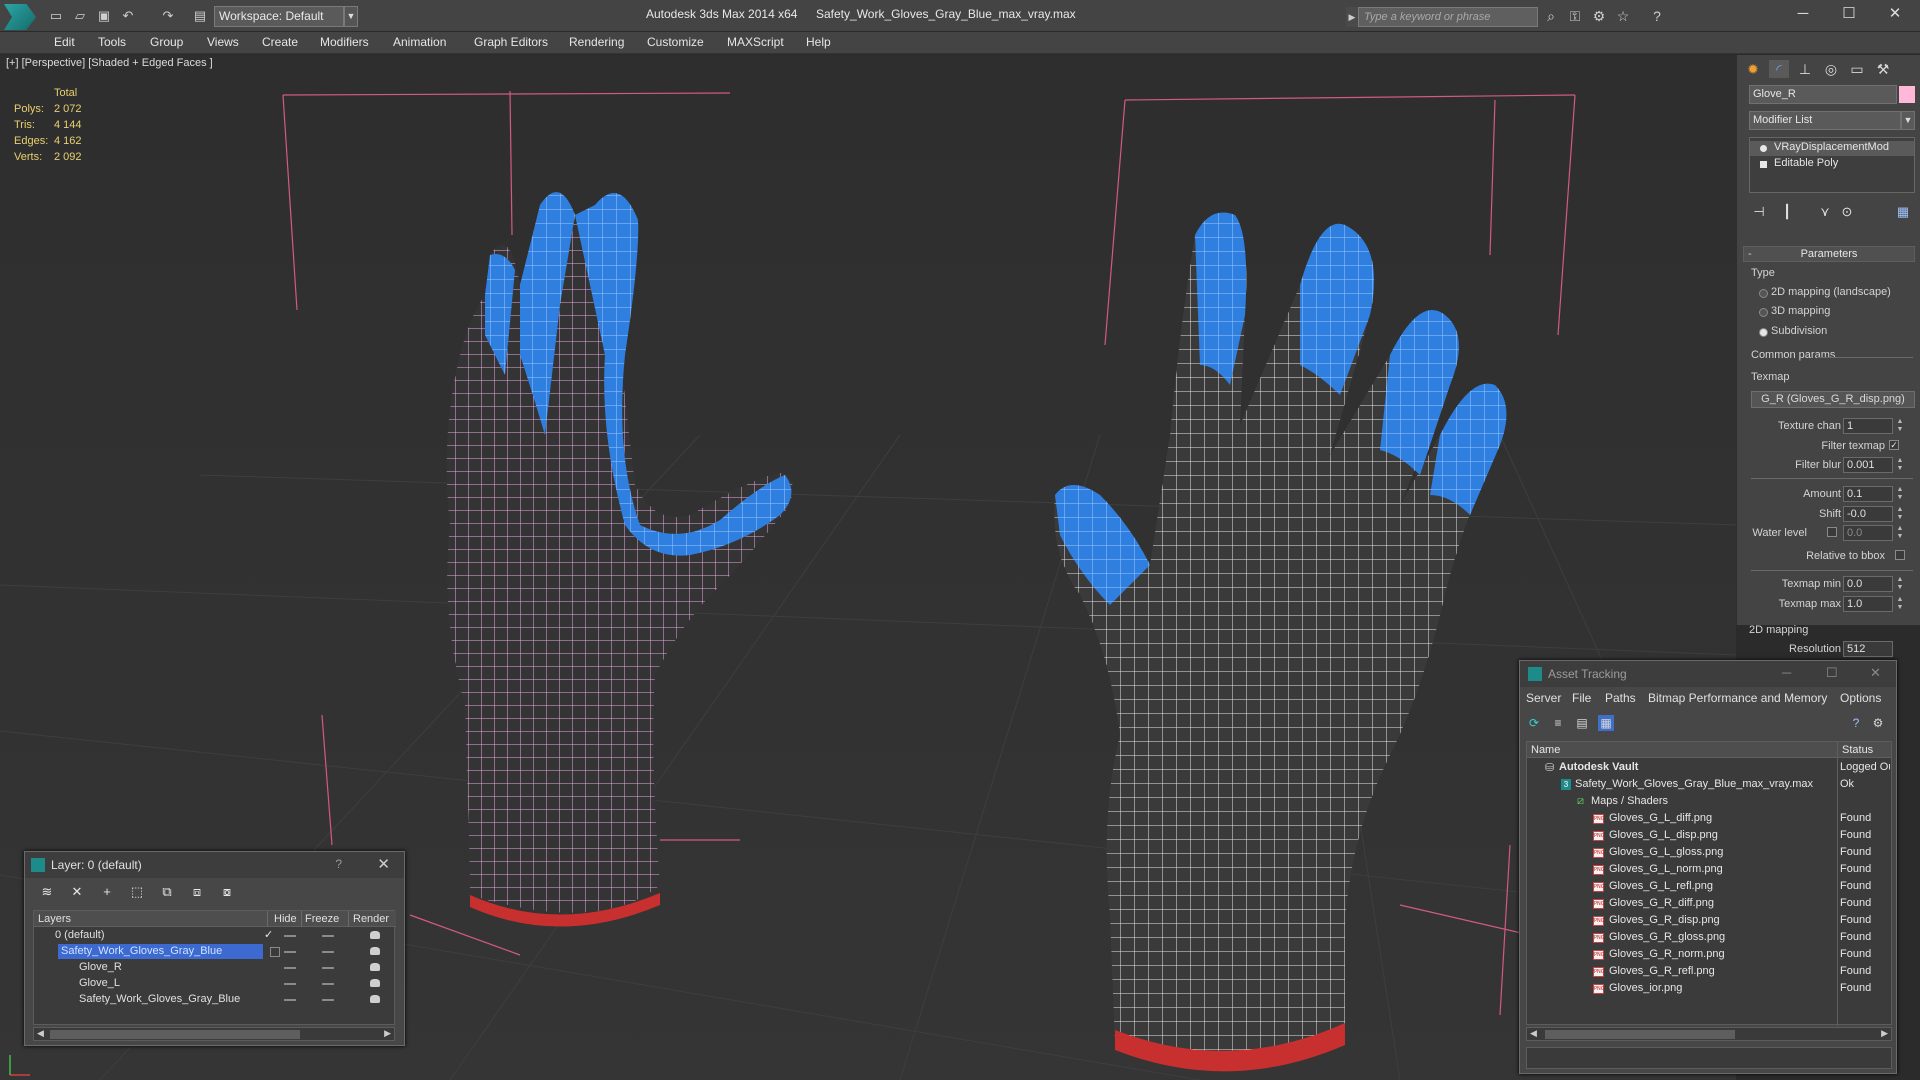 Image resolution: width=1920 pixels, height=1080 pixels. Describe the element at coordinates (47, 892) in the screenshot. I see `create-layer-icon: ≋` at that location.